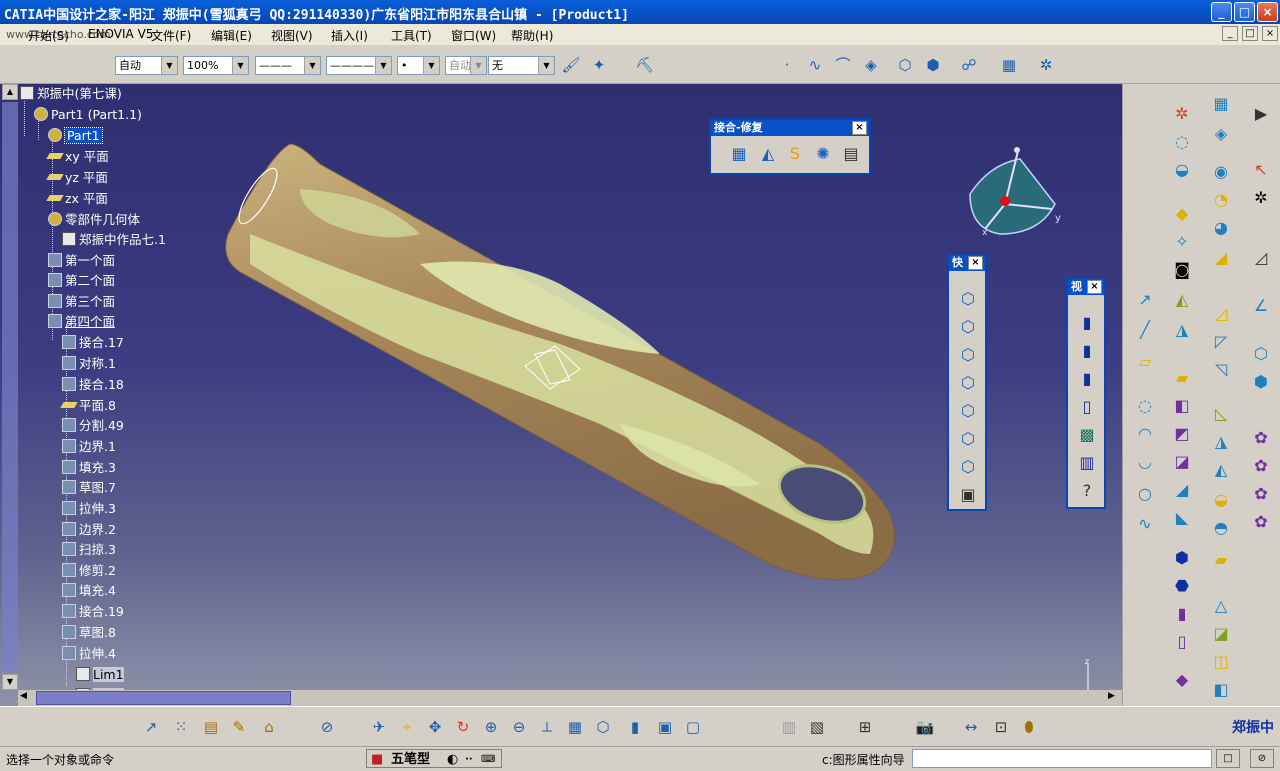  I want to click on scroll-down-arrow-icon: ▼, so click(10, 682).